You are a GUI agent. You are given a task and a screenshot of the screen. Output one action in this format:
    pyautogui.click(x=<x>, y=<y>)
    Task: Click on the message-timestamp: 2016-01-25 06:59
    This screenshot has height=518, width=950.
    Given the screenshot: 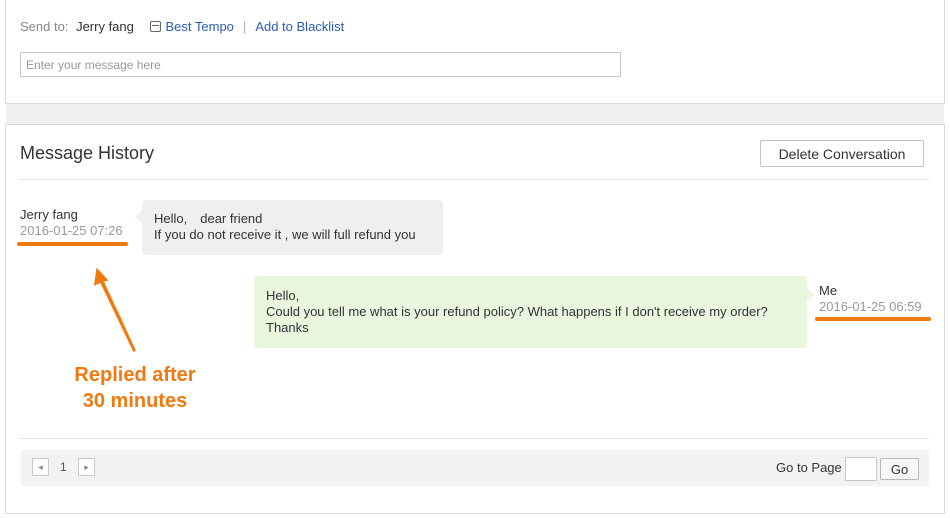 What is the action you would take?
    pyautogui.click(x=870, y=306)
    